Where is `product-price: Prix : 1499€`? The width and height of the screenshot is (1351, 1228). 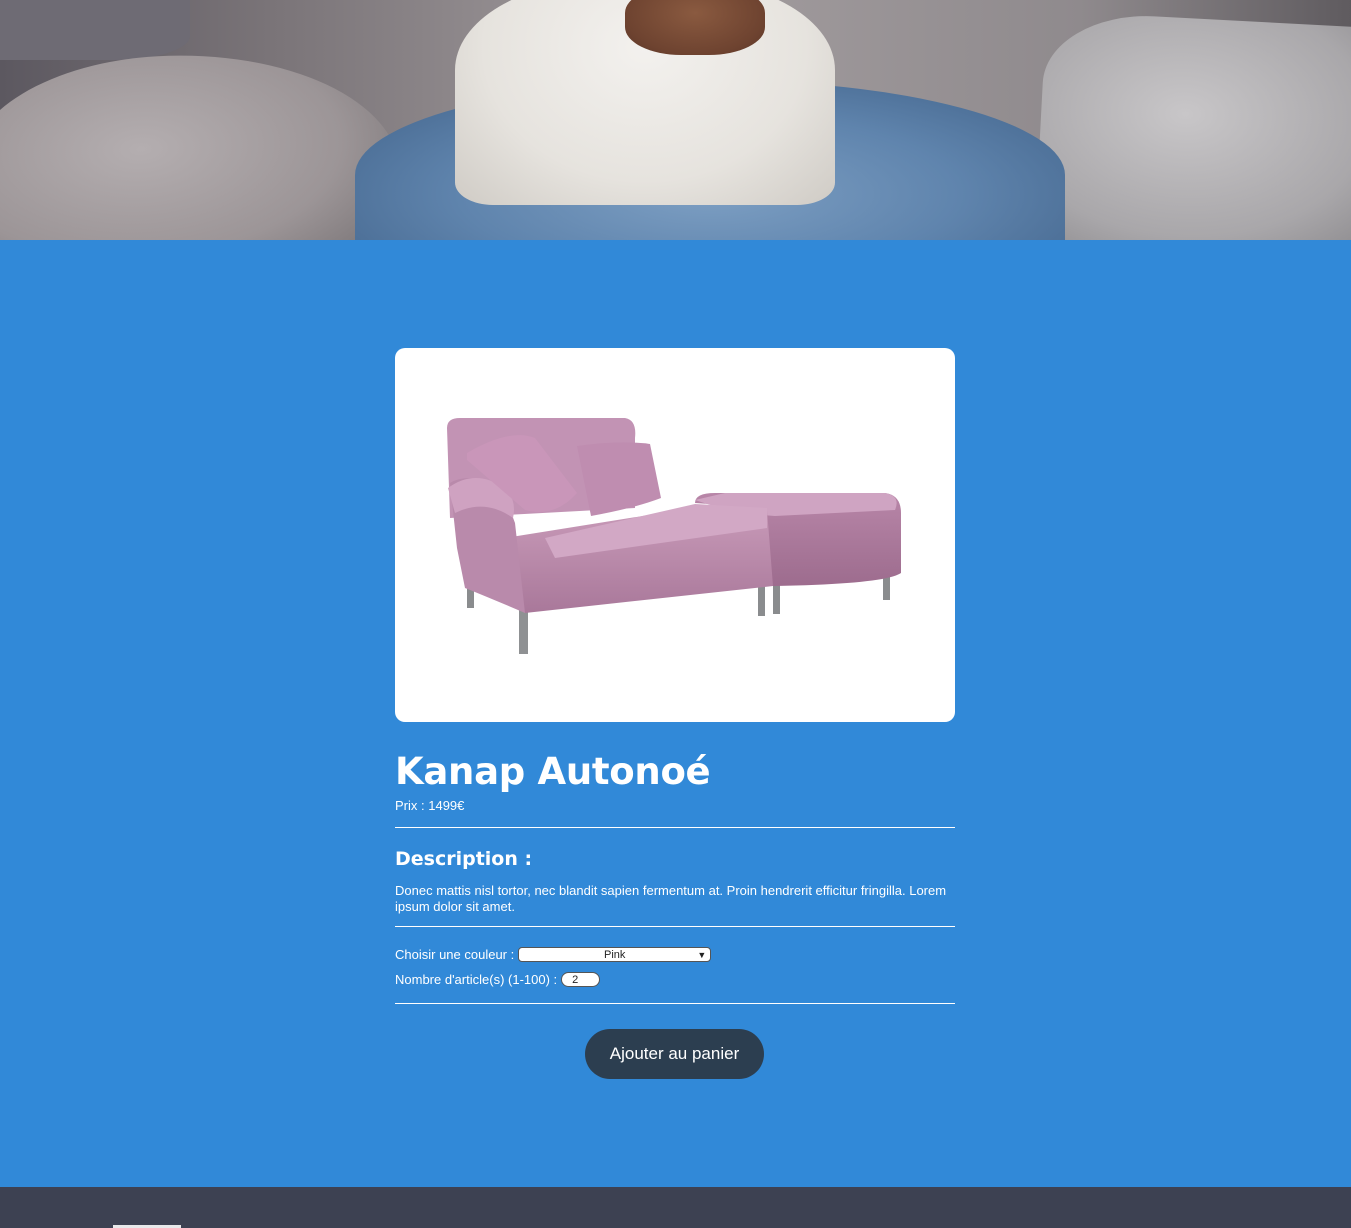 product-price: Prix : 1499€ is located at coordinates (429, 805).